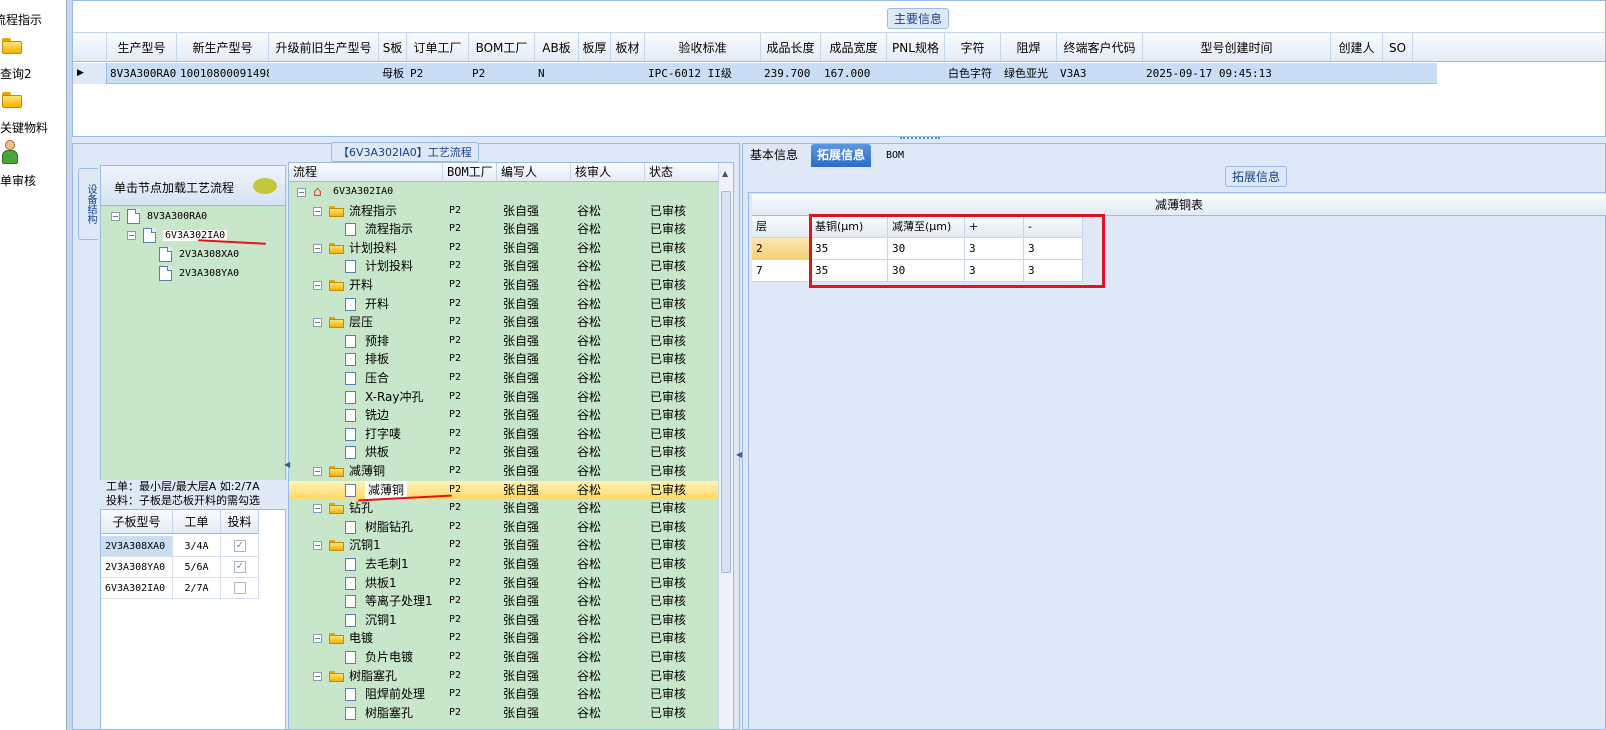  What do you see at coordinates (177, 216) in the screenshot?
I see `tree-node-label: 8V3A300RA0` at bounding box center [177, 216].